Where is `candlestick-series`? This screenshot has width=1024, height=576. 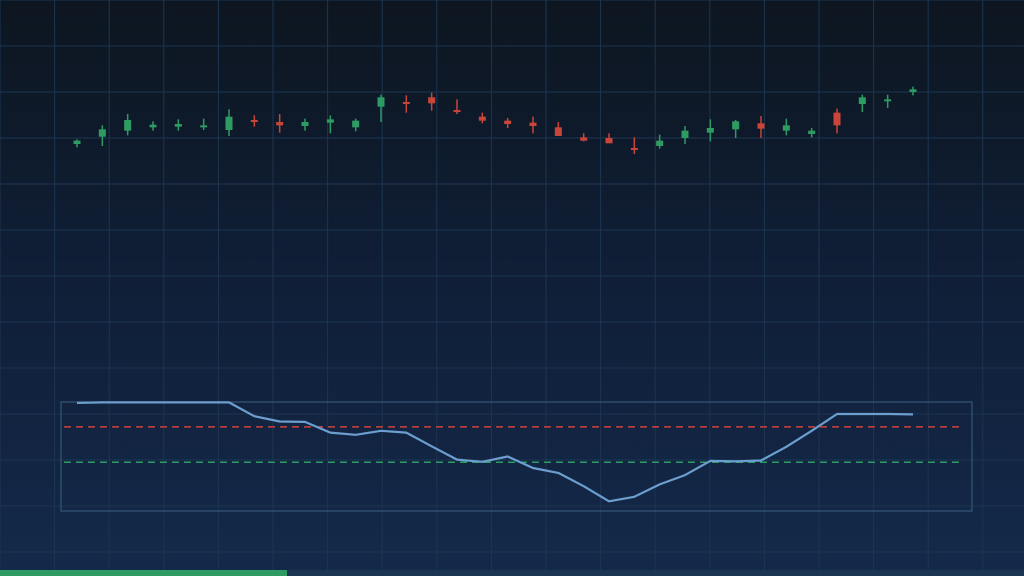
candlestick-series is located at coordinates (495, 120).